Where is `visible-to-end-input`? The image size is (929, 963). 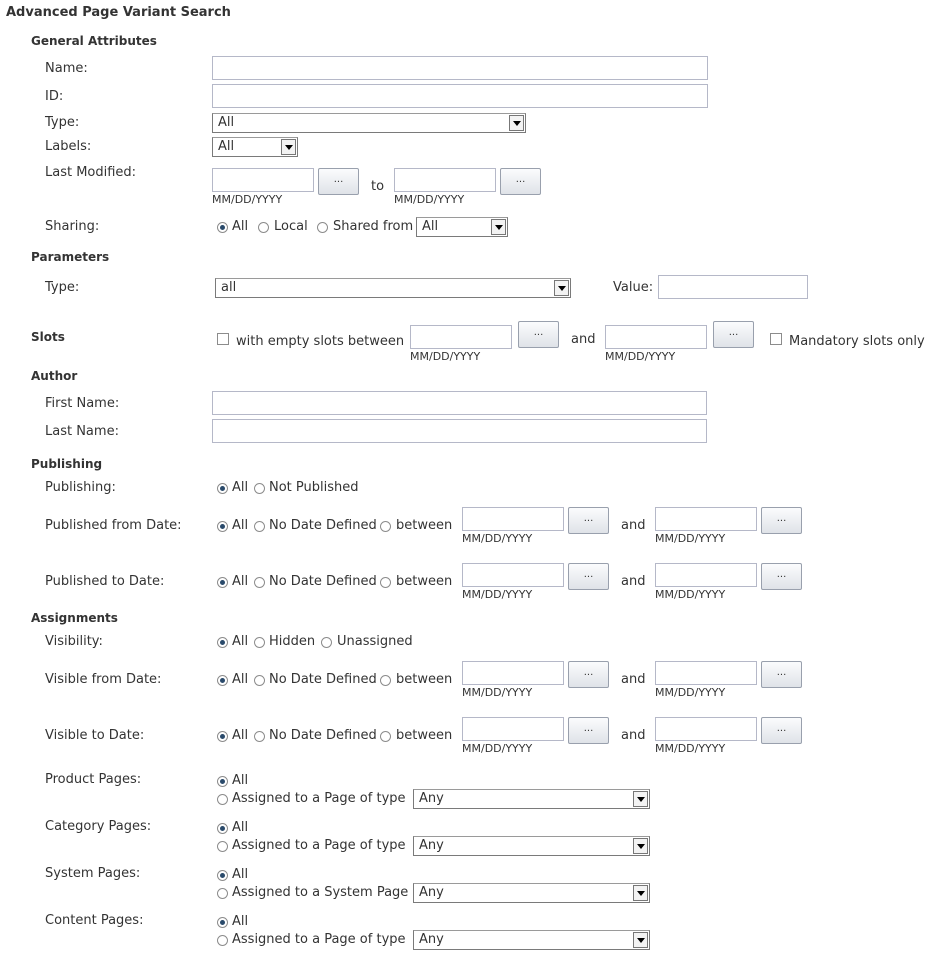 visible-to-end-input is located at coordinates (706, 729).